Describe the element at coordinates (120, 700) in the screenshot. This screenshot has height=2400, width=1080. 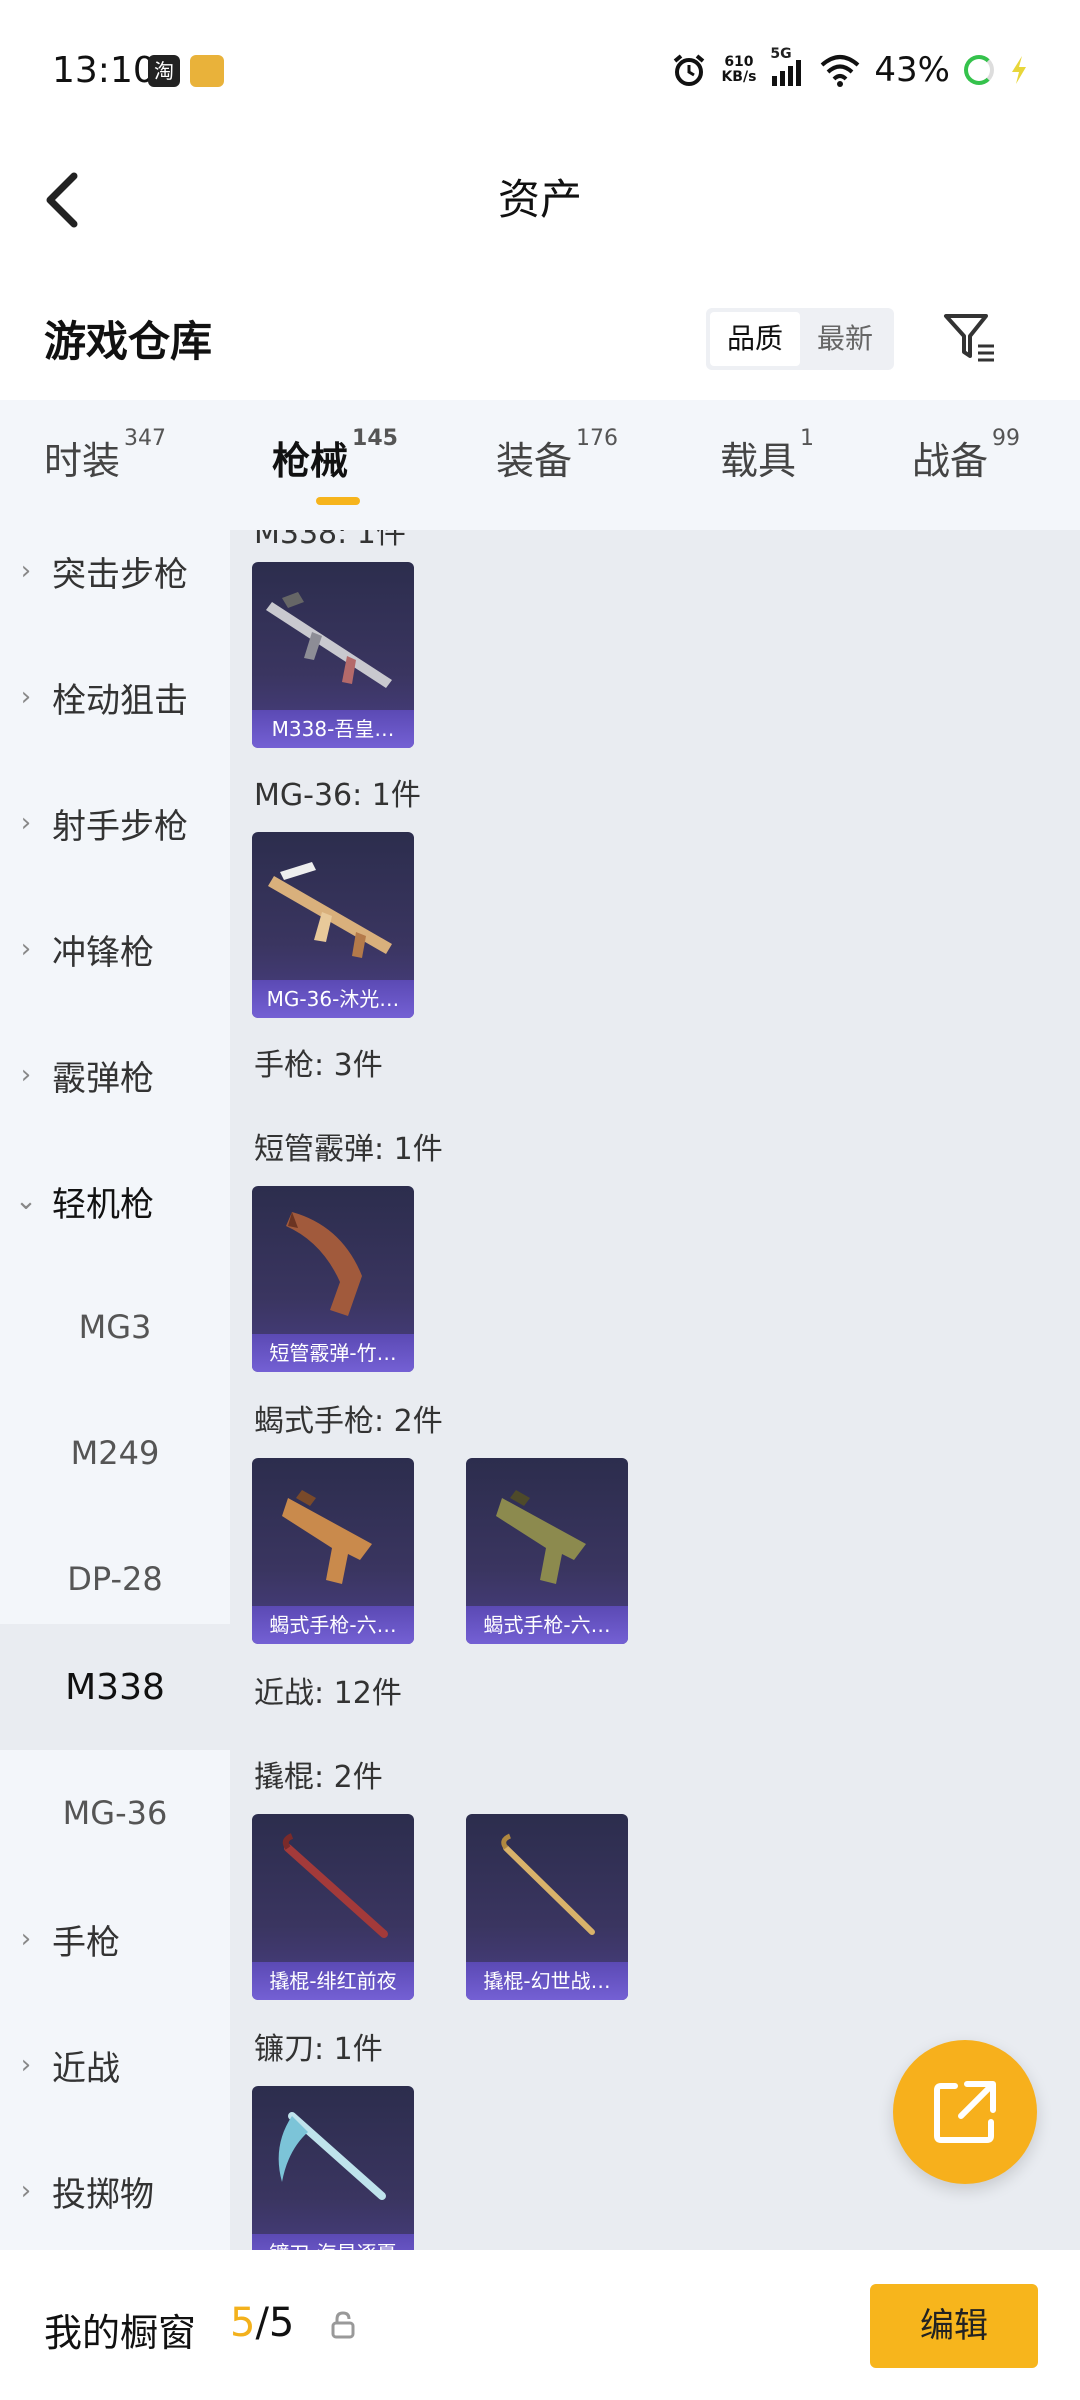
I see `sidebar-item-label: 栓动狙击` at that location.